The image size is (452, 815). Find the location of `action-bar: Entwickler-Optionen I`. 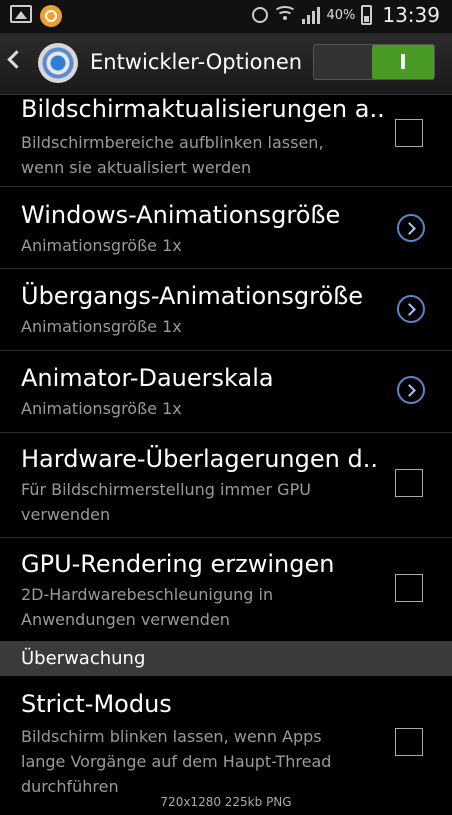

action-bar: Entwickler-Optionen I is located at coordinates (226, 64).